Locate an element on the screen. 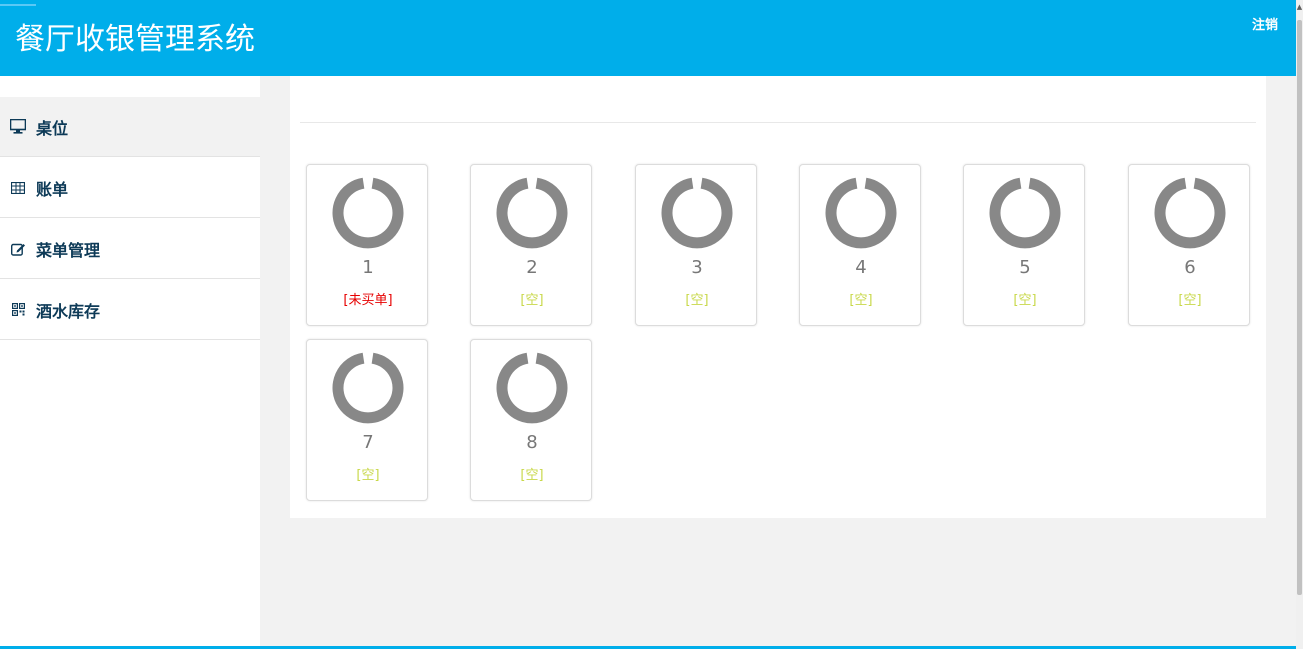  sidebar-item-label: 账单 is located at coordinates (52, 189).